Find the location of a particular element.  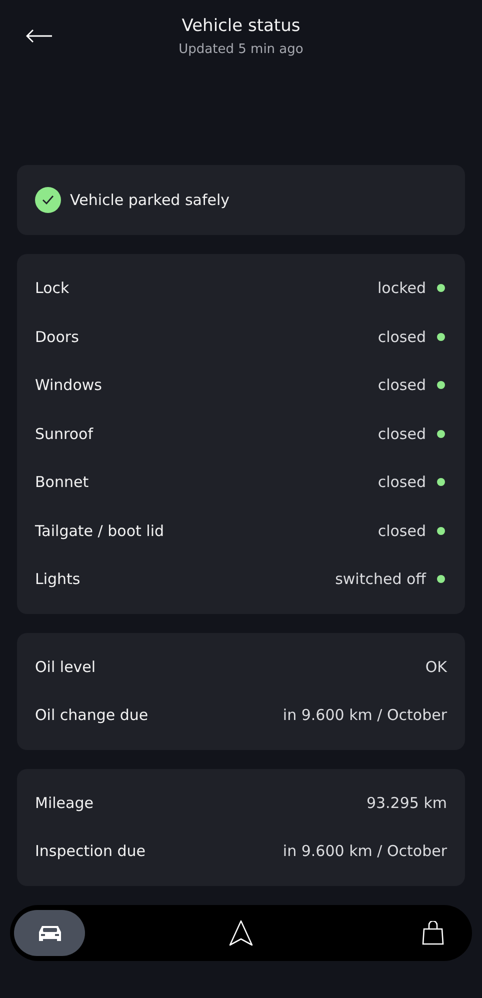

status-value: locked is located at coordinates (402, 288).